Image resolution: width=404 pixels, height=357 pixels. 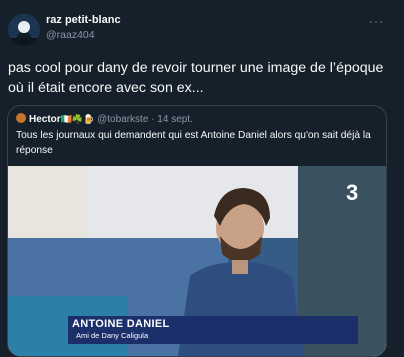 I want to click on channel-logo: 3, so click(x=352, y=192).